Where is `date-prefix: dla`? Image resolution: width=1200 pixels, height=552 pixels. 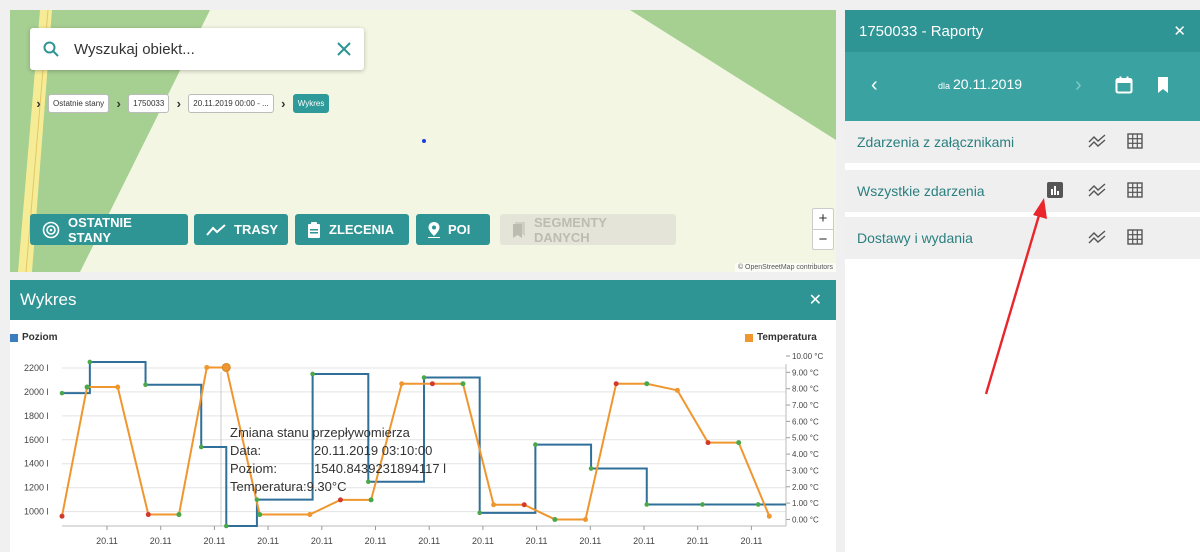
date-prefix: dla is located at coordinates (944, 86).